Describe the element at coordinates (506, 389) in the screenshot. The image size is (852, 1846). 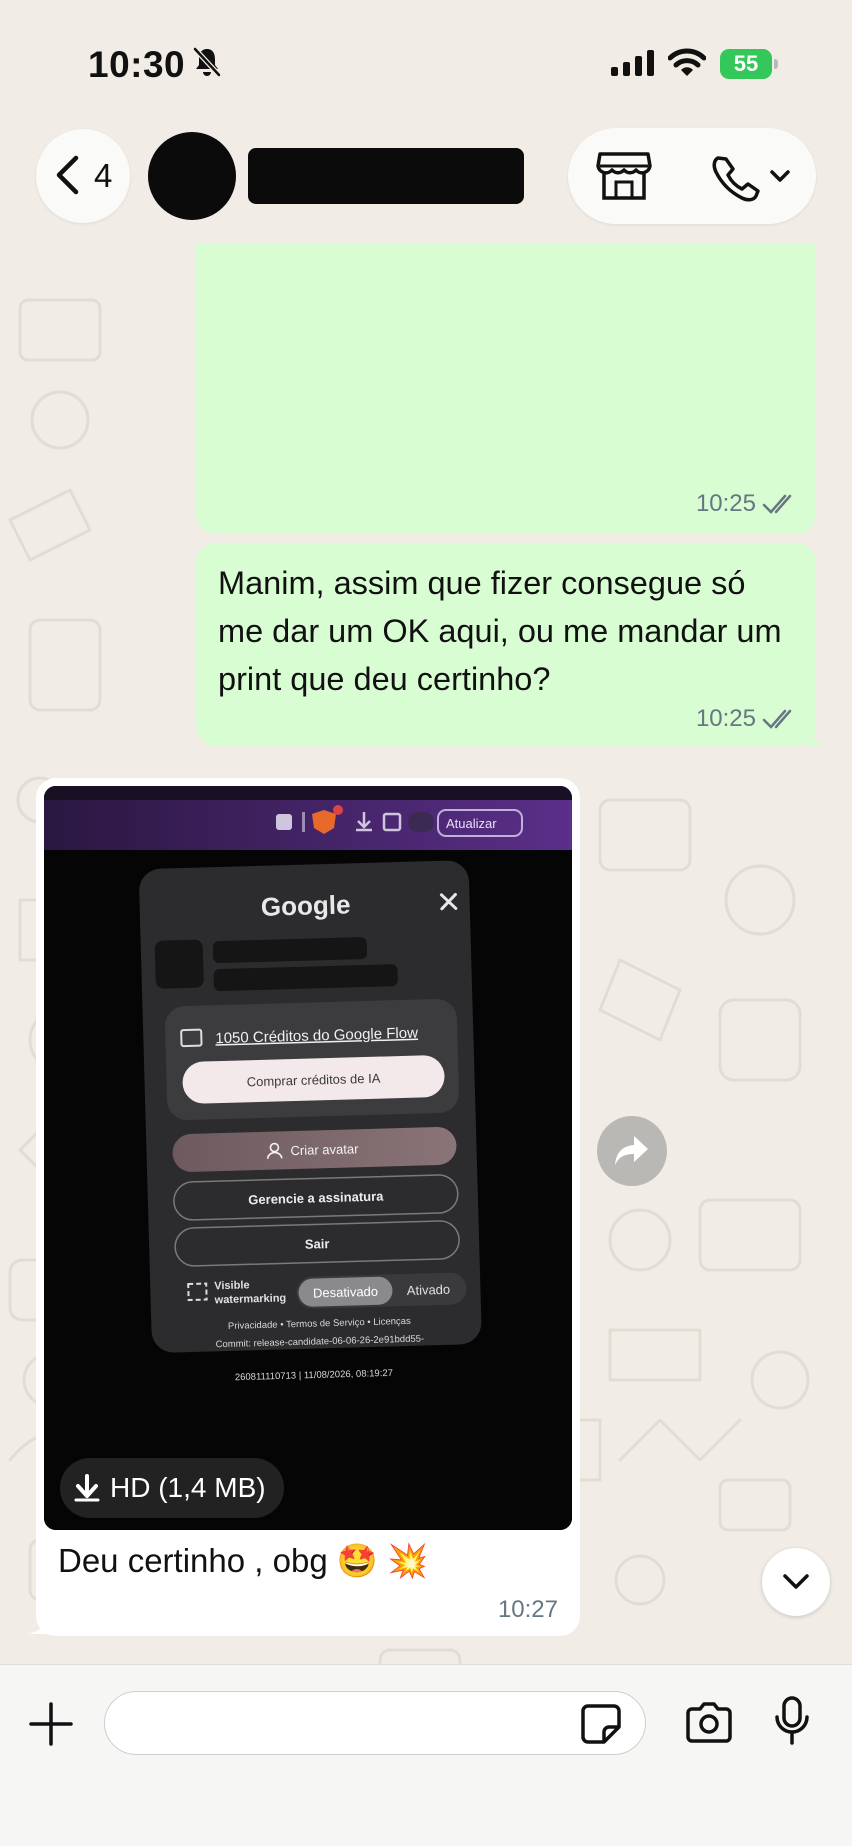
I see `message-bubble-outgoing: 10:25` at that location.